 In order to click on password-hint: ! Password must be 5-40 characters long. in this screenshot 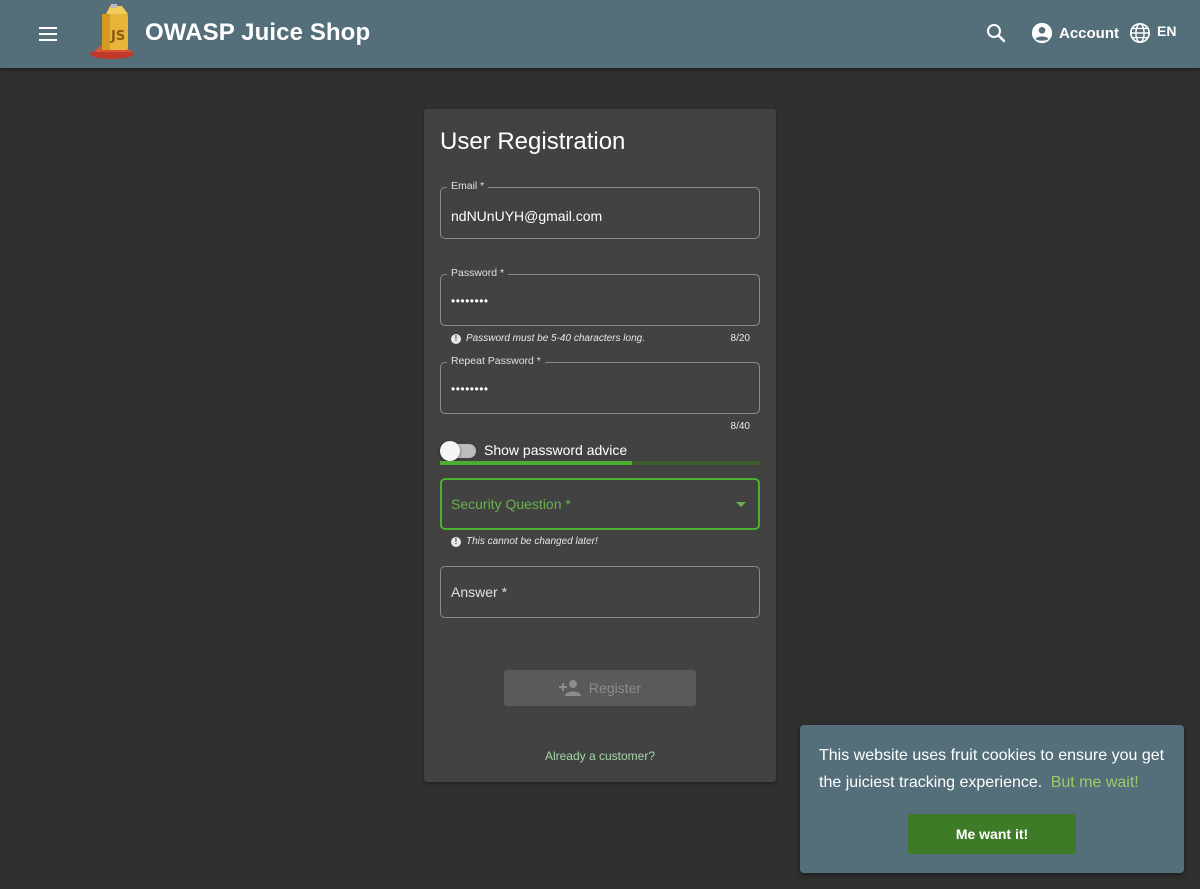, I will do `click(548, 338)`.